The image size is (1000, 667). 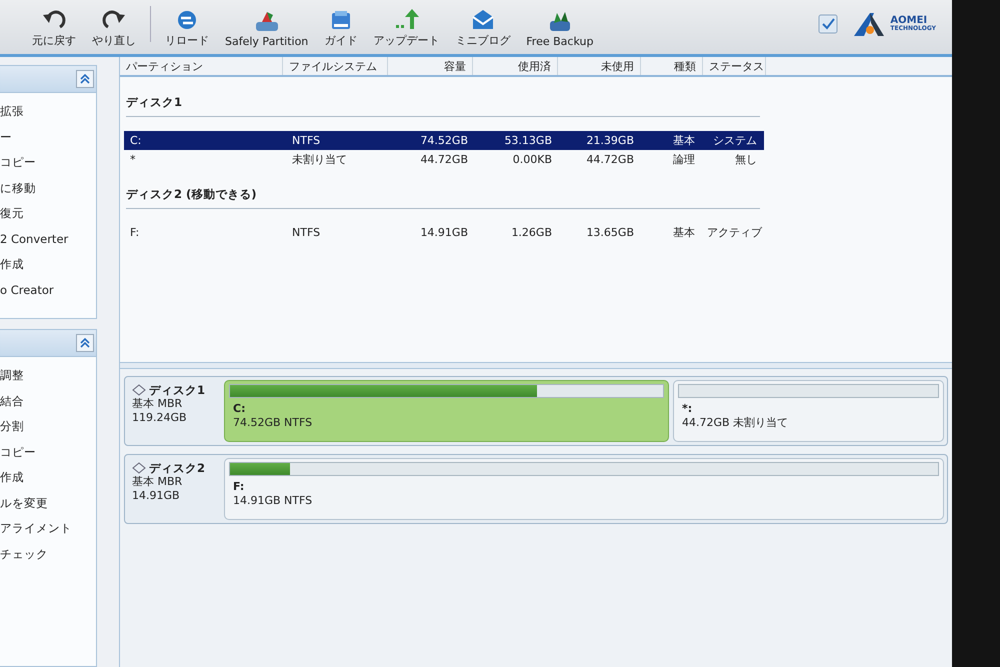 What do you see at coordinates (406, 27) in the screenshot?
I see `toolbar-button: アップデート` at bounding box center [406, 27].